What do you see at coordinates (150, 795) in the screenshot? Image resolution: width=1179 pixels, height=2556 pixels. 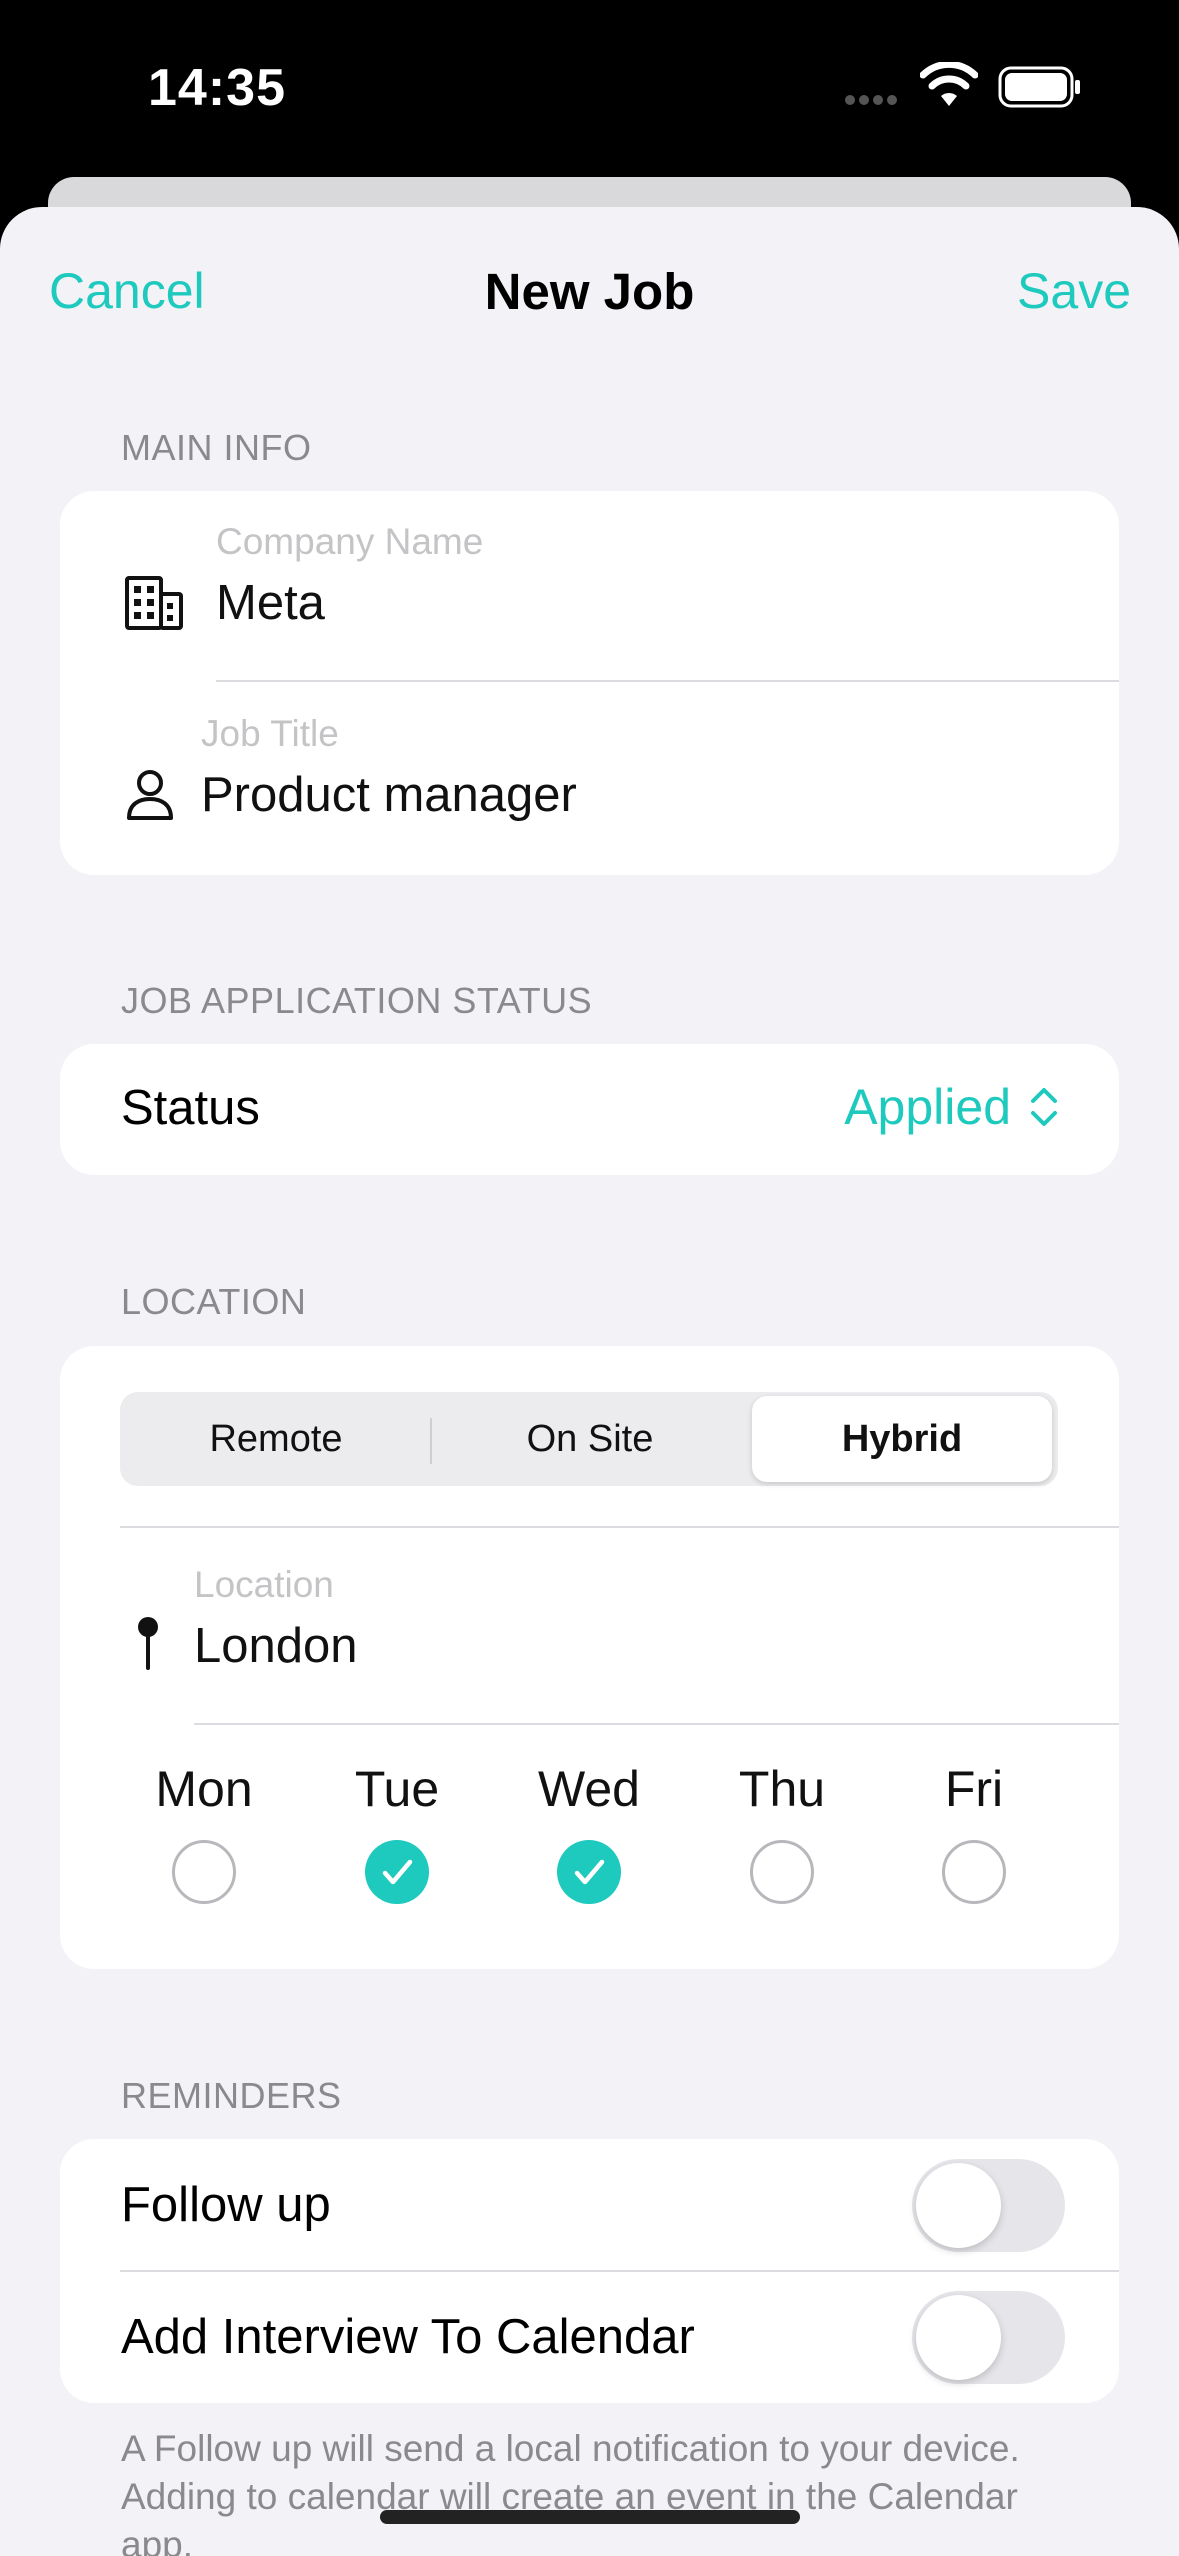 I see `person-icon` at bounding box center [150, 795].